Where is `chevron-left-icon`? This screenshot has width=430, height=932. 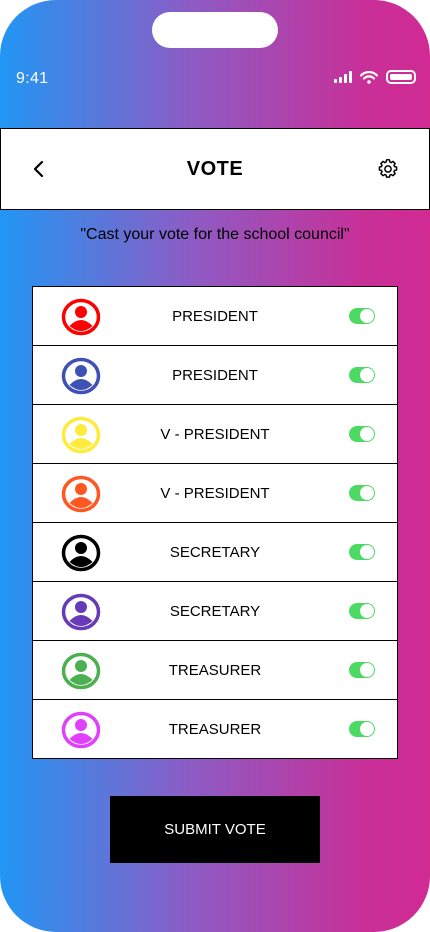 chevron-left-icon is located at coordinates (39, 169).